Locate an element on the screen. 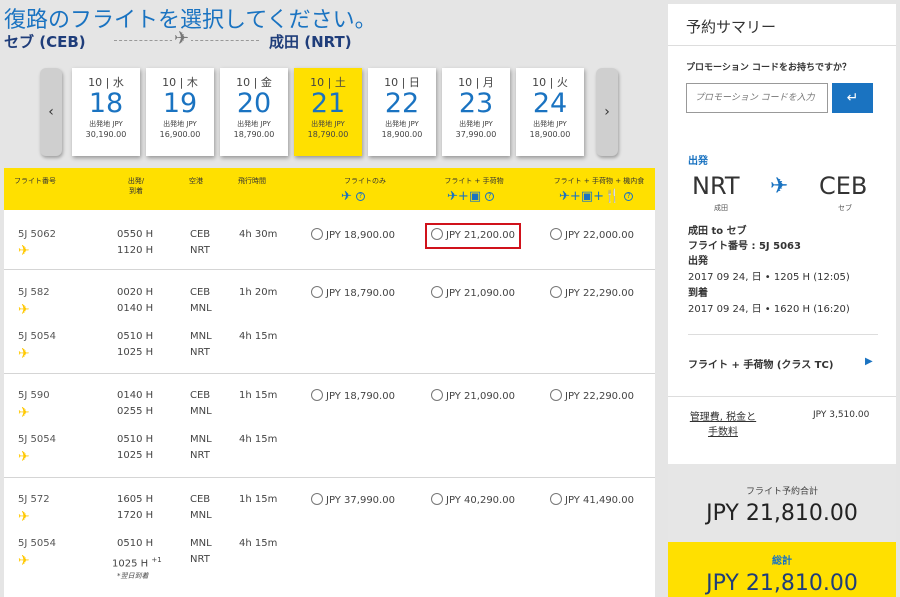 The height and width of the screenshot is (597, 900). fare-option-baggage: JPY 21,200.00 is located at coordinates (473, 236).